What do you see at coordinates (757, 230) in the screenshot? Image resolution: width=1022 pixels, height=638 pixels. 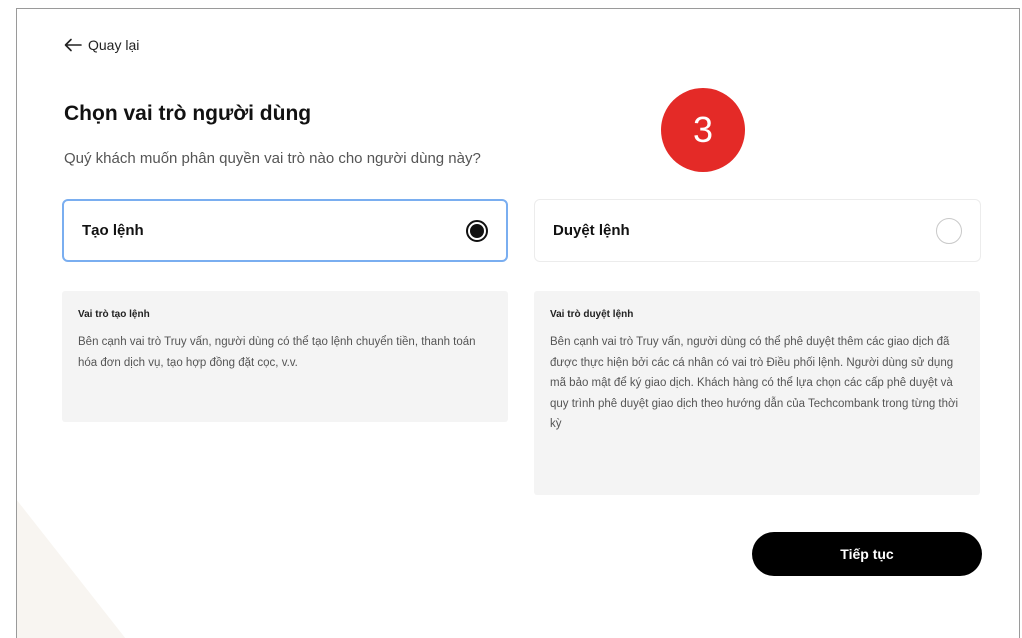 I see `option-approve-order: Duyệt lệnh` at bounding box center [757, 230].